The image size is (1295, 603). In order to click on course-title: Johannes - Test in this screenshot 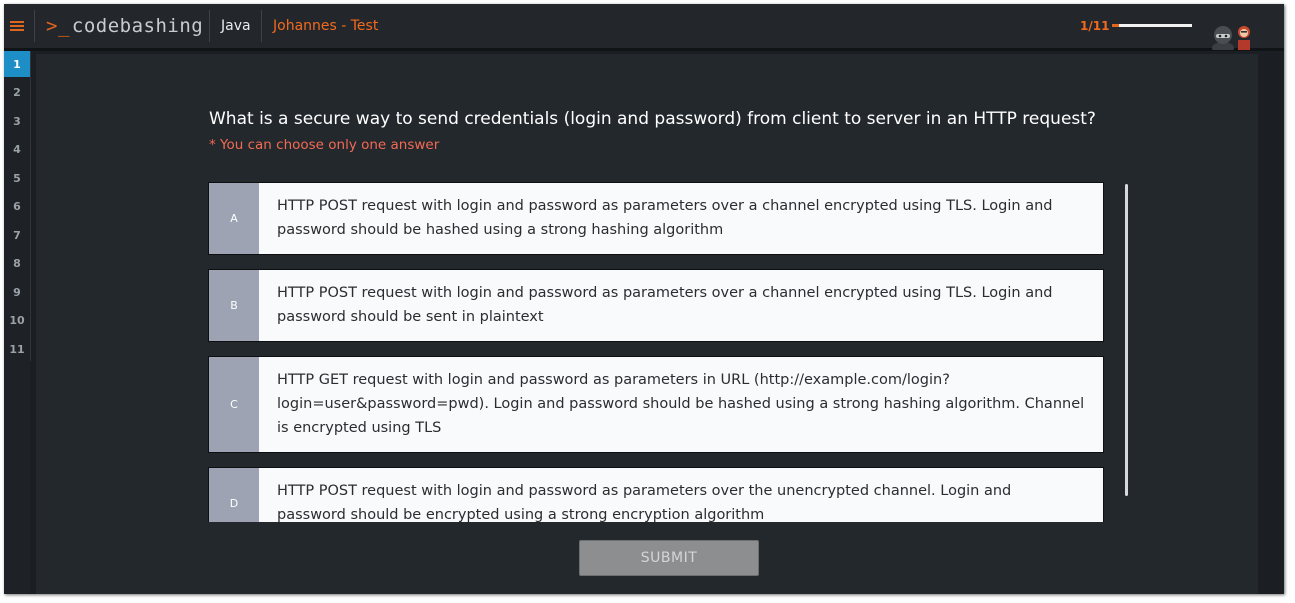, I will do `click(325, 26)`.